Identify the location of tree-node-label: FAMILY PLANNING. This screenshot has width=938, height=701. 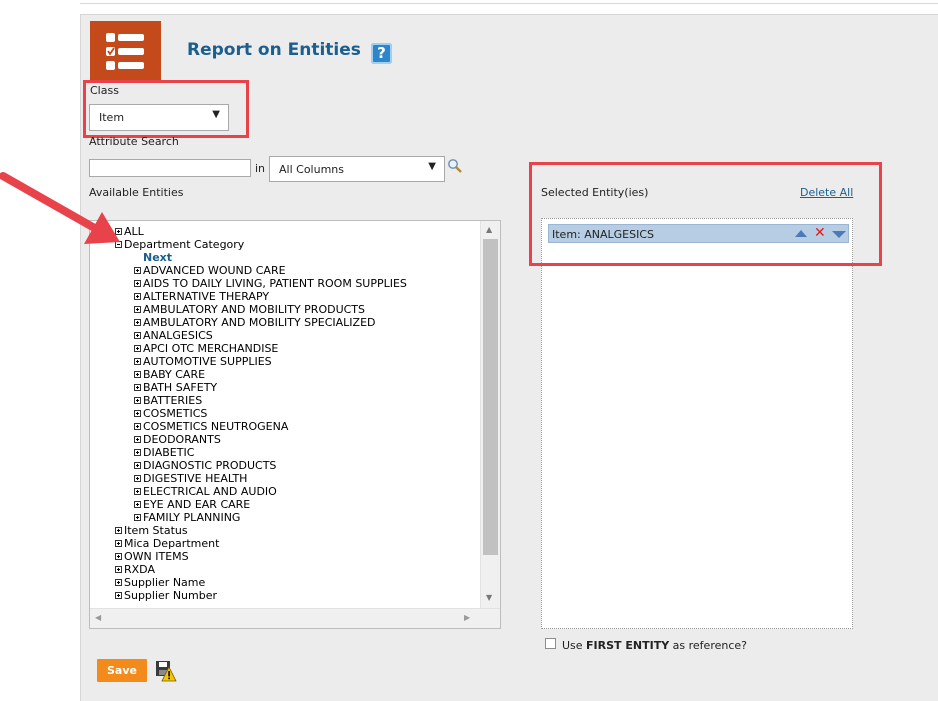
(192, 517).